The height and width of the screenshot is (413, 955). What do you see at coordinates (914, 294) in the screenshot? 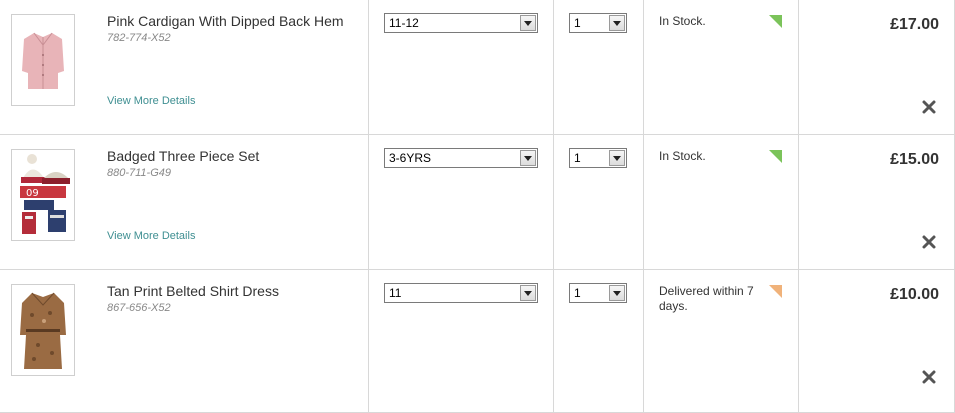
I see `item-price: £10.00` at bounding box center [914, 294].